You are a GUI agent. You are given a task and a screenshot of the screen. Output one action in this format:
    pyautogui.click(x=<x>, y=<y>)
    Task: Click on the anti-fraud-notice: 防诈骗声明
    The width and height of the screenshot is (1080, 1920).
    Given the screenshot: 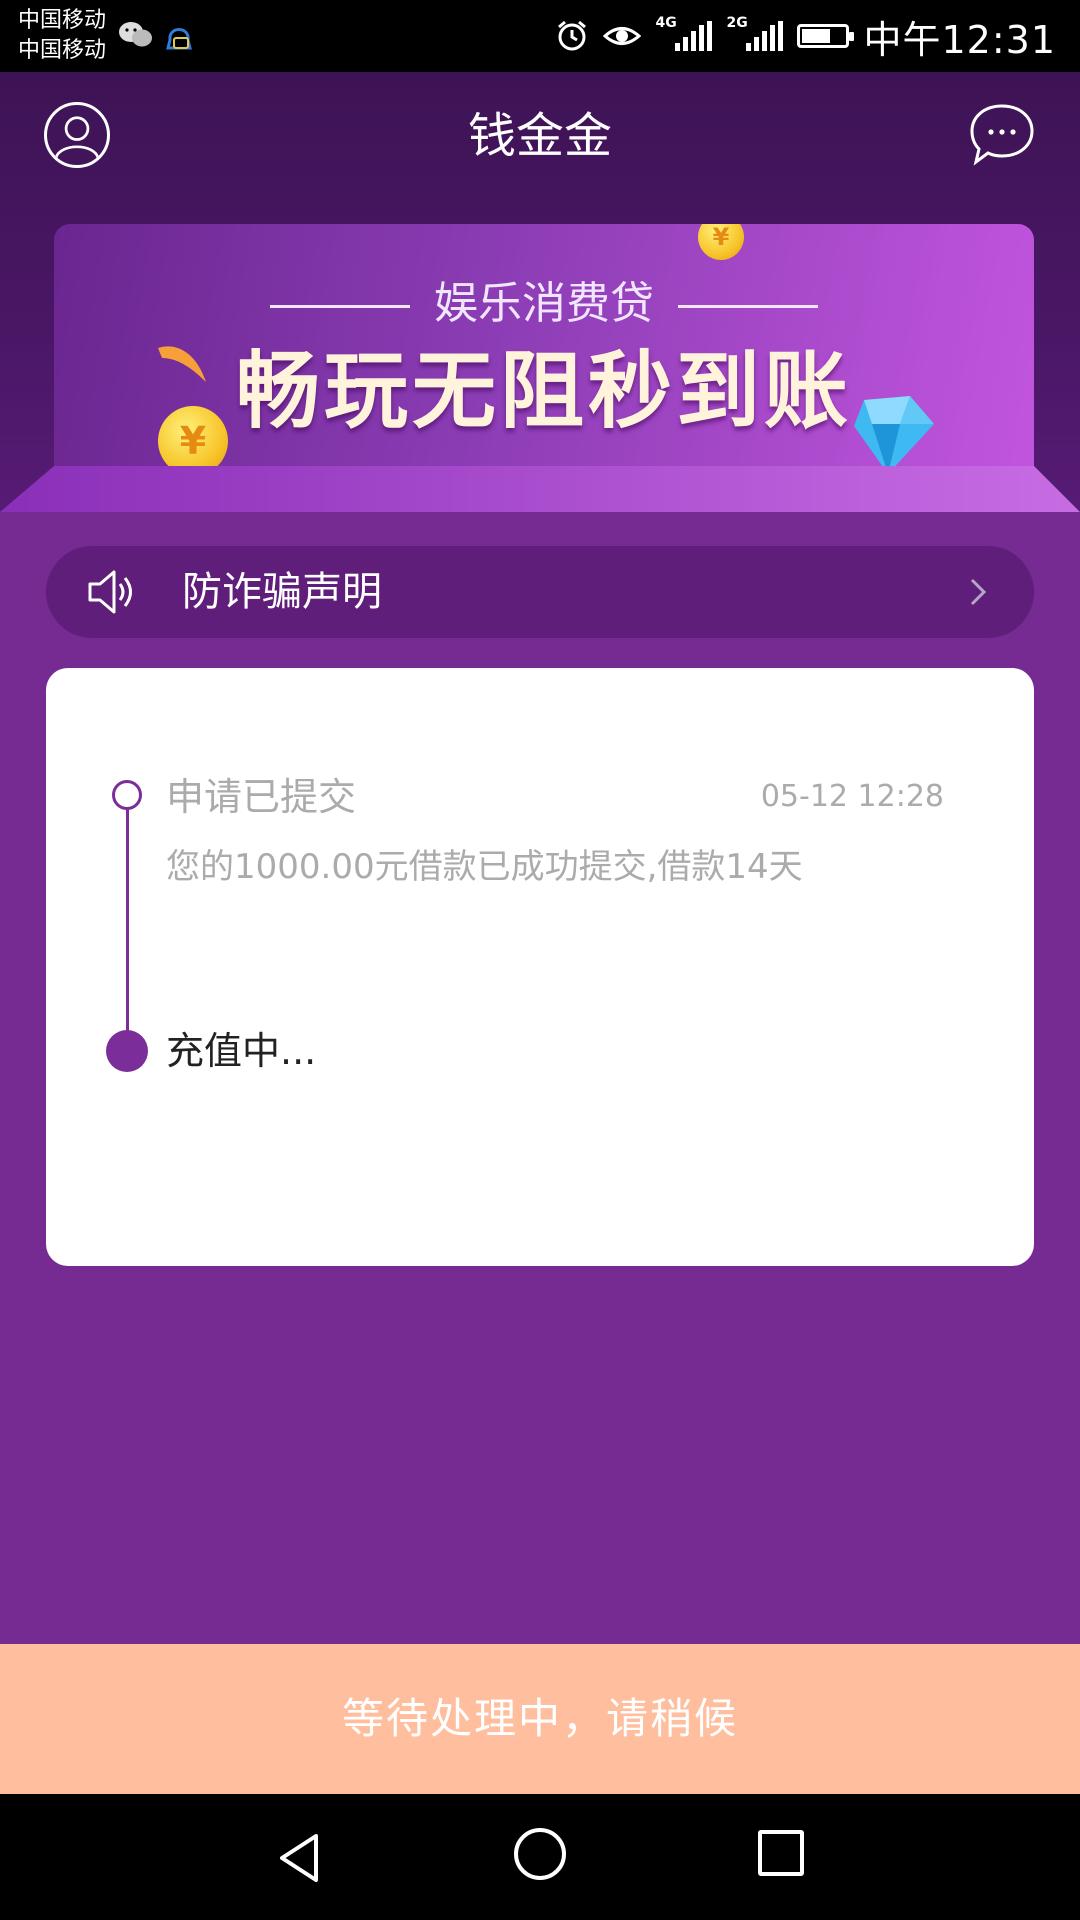 What is the action you would take?
    pyautogui.click(x=540, y=592)
    